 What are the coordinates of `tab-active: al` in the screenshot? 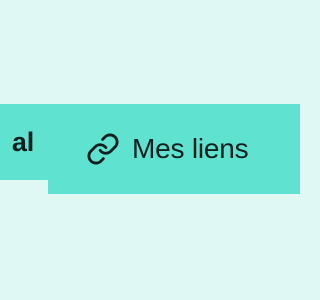 It's located at (24, 142).